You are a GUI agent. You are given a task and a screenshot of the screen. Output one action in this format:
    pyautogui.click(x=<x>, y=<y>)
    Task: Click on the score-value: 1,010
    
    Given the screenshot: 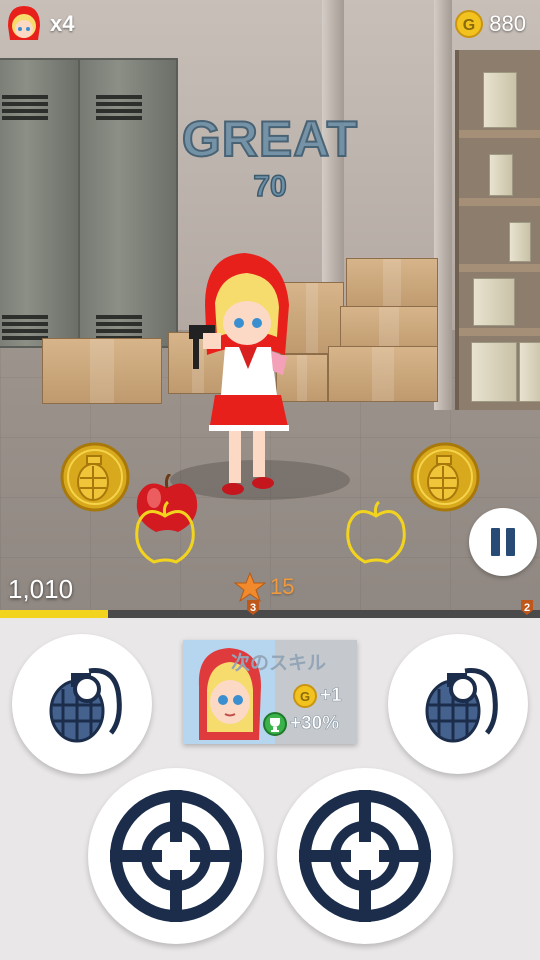 What is the action you would take?
    pyautogui.click(x=41, y=589)
    